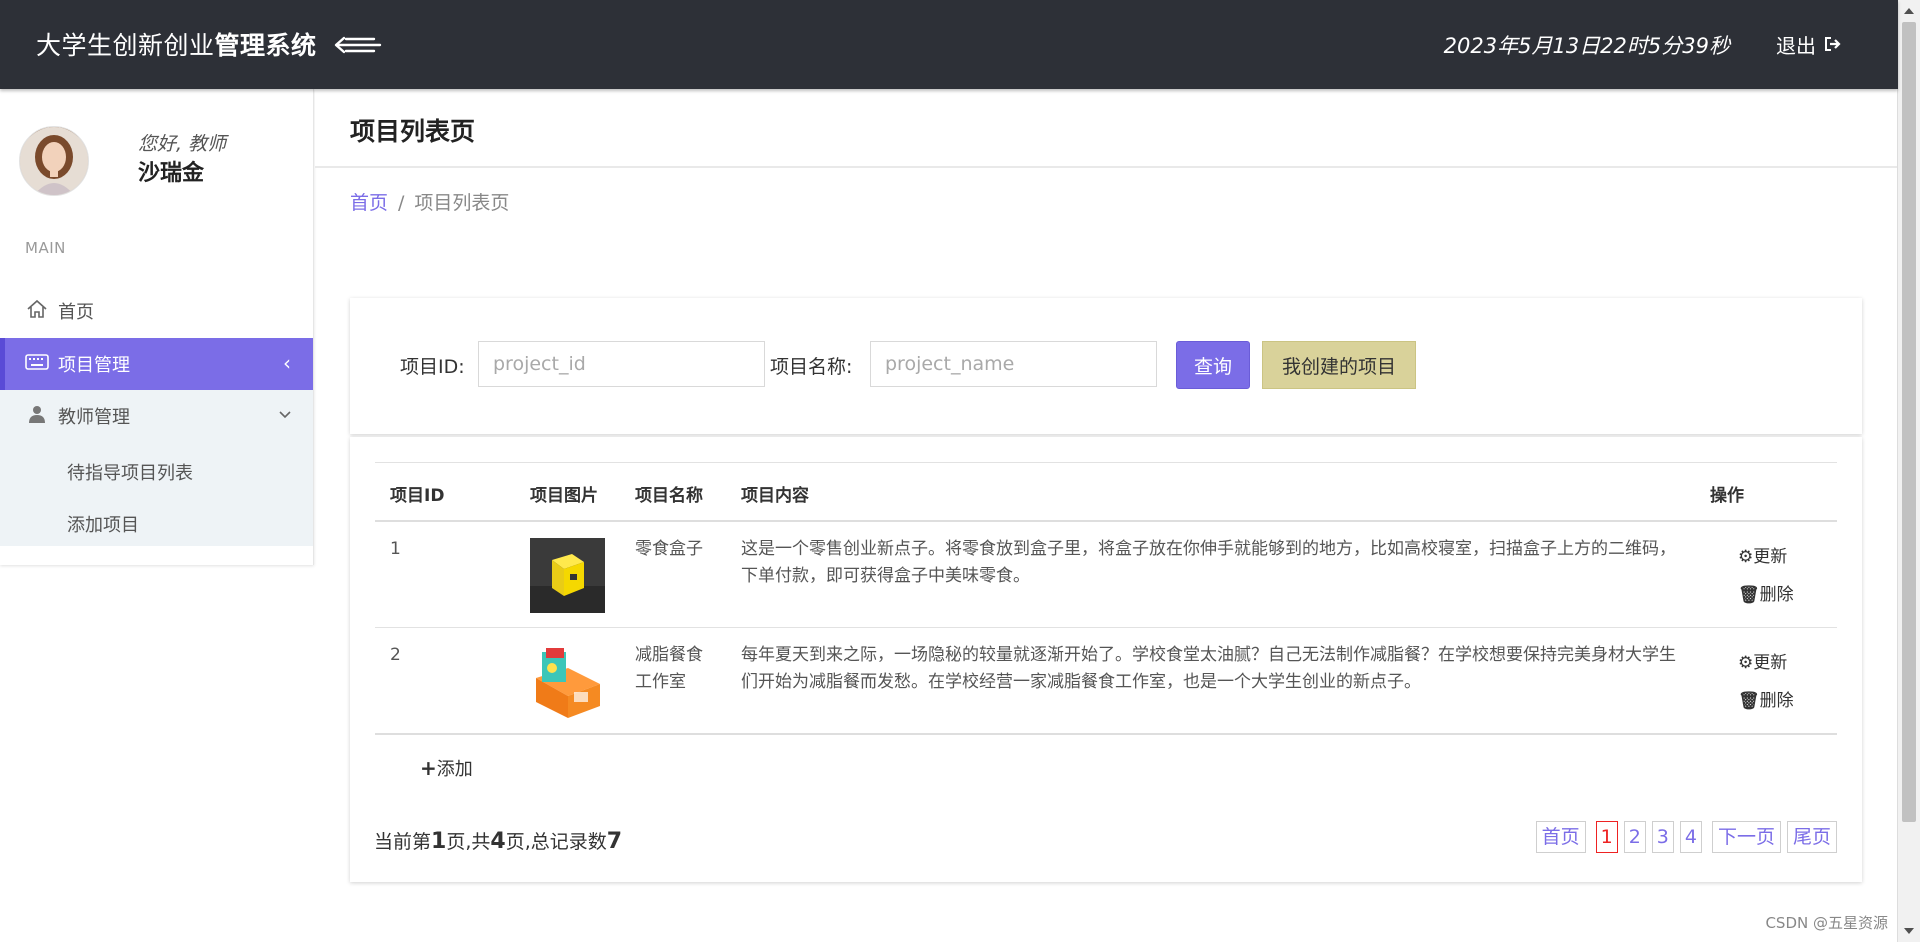  I want to click on summary-total-pages: 4, so click(498, 841).